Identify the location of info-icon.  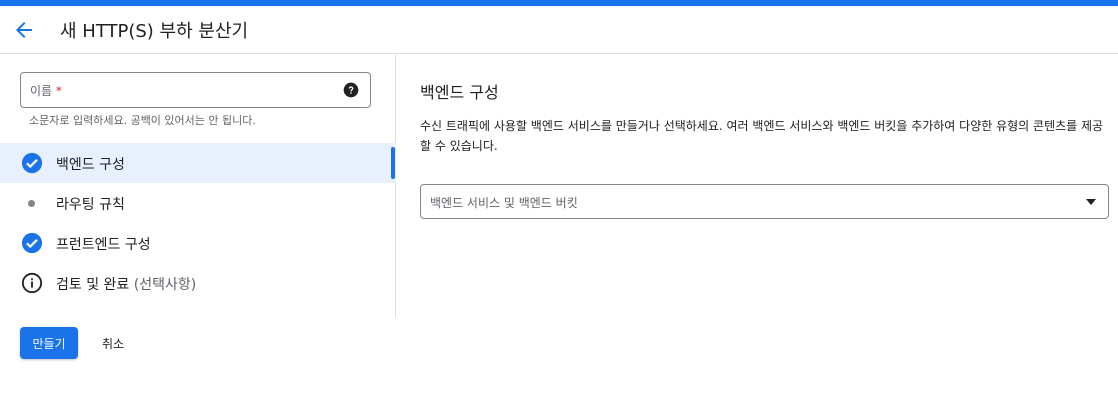
(32, 283).